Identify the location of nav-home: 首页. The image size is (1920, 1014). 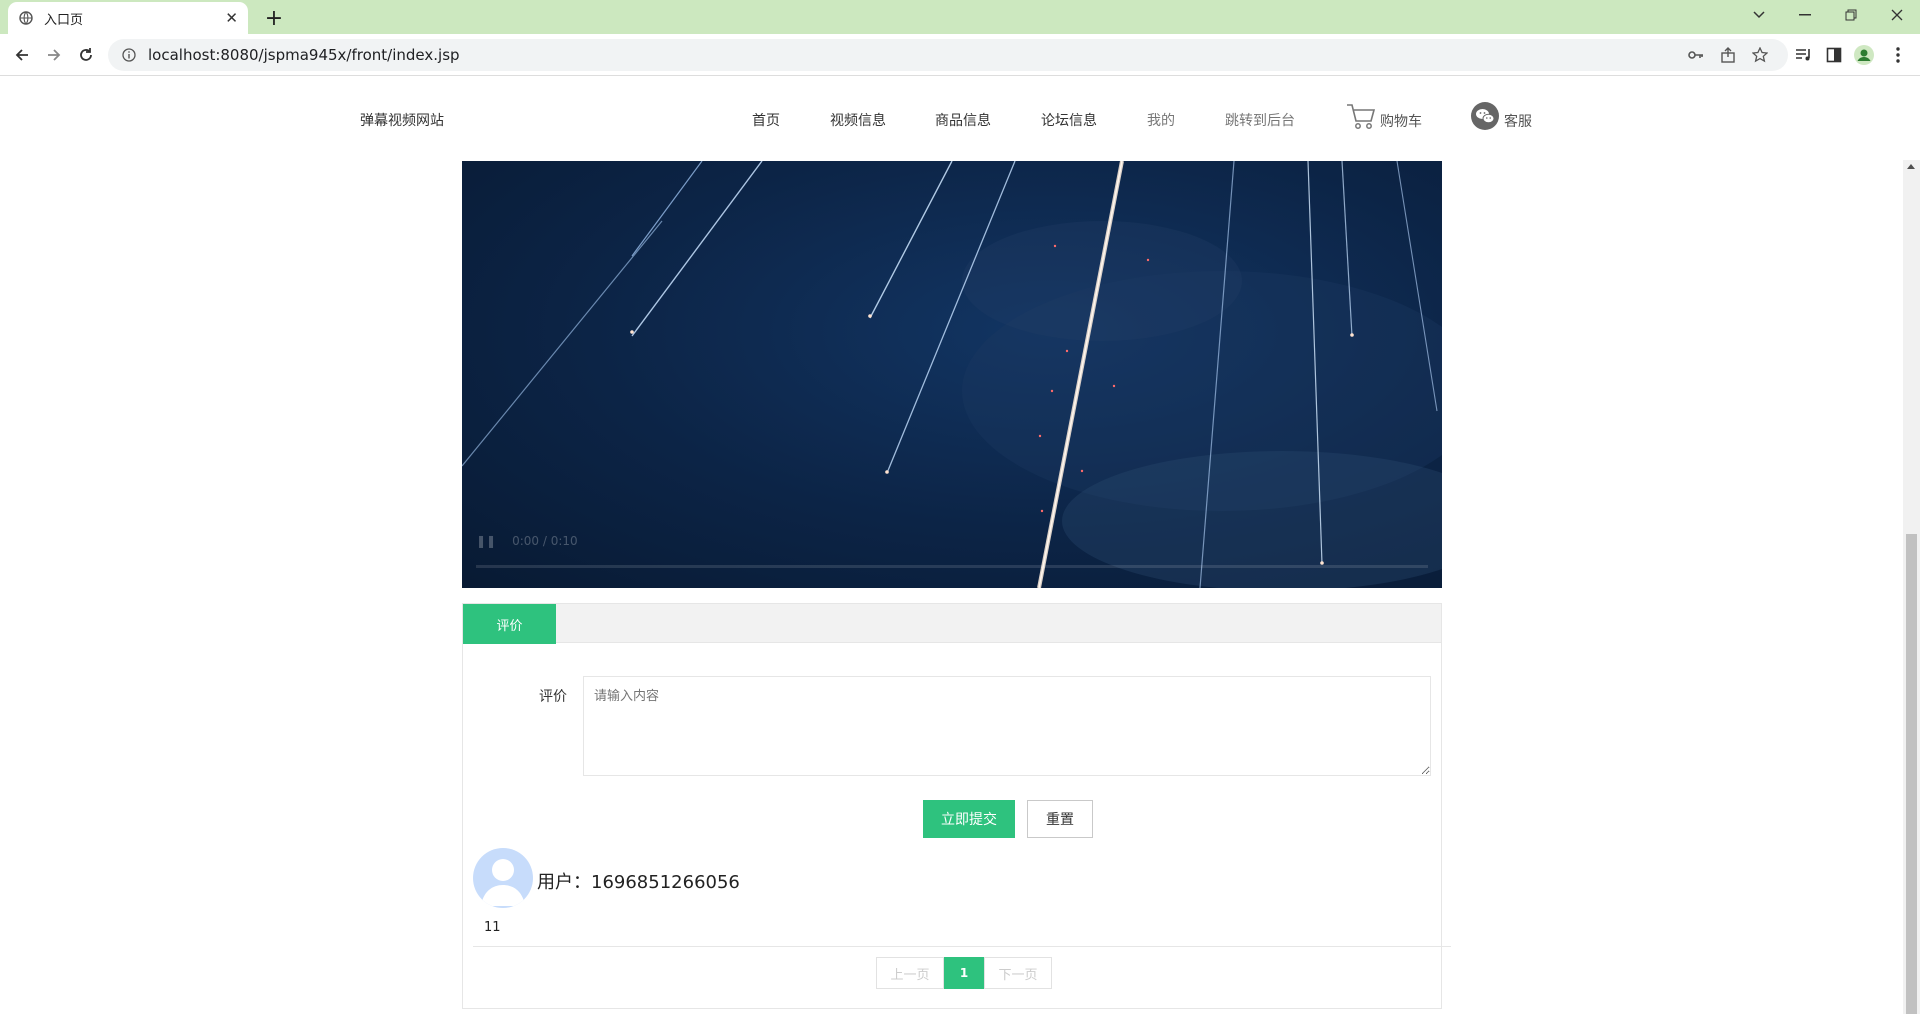
(766, 120).